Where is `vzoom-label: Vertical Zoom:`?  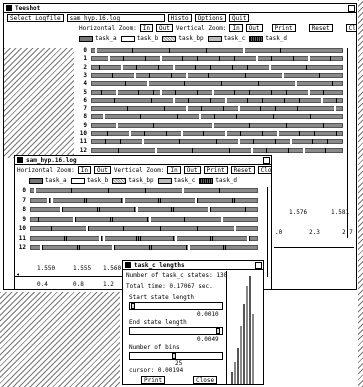
vzoom-label: Vertical Zoom: is located at coordinates (201, 28).